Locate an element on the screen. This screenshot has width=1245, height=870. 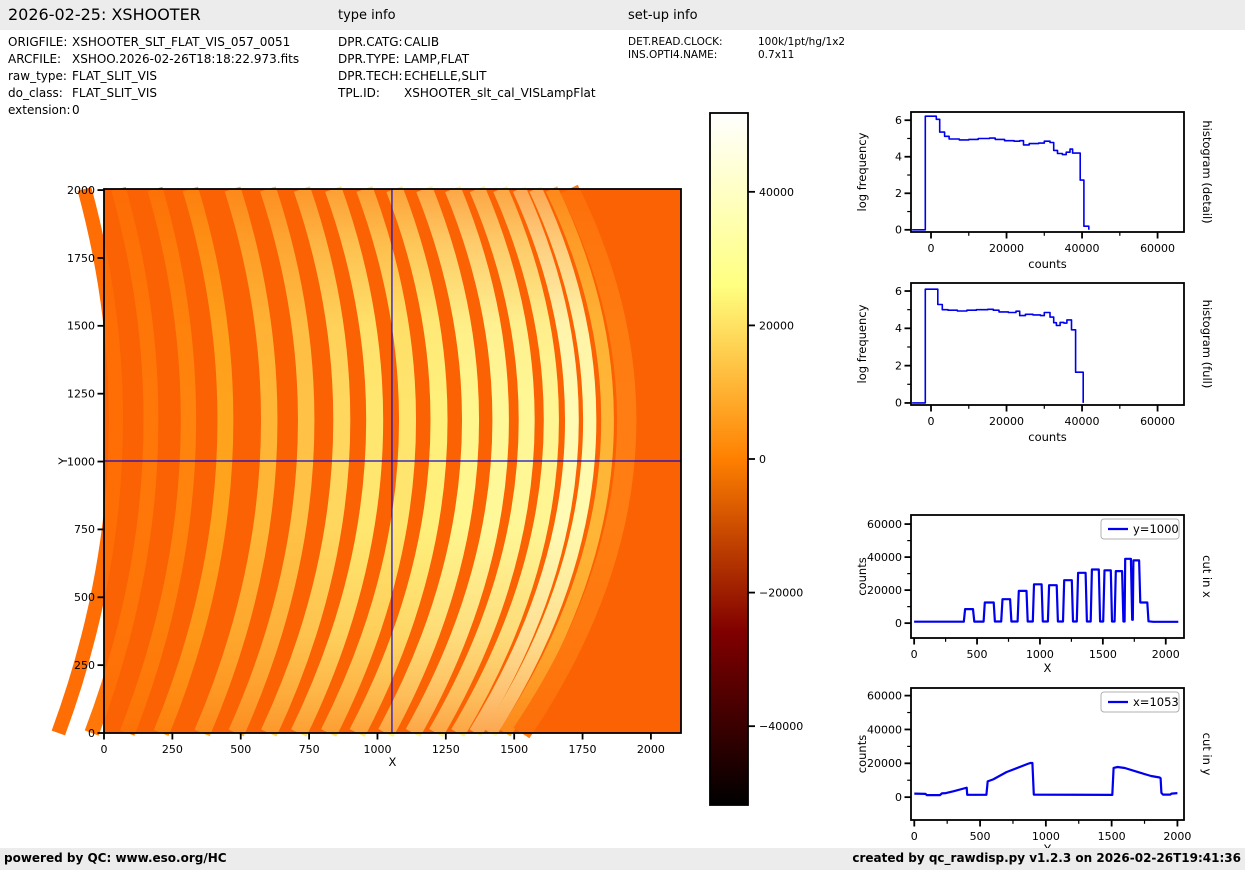
y-tick-label: 2000 is located at coordinates (81, 190).